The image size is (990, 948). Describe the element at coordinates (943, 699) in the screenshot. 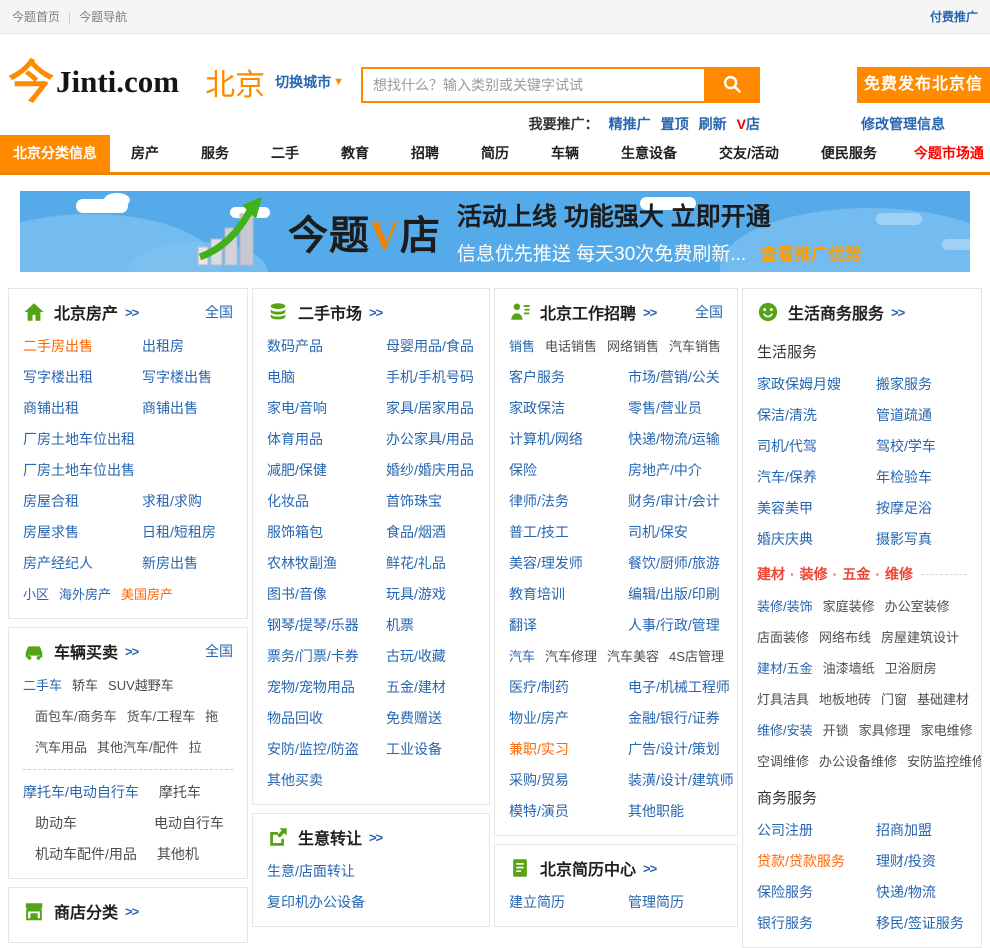

I see `category-link: 基础建材` at that location.